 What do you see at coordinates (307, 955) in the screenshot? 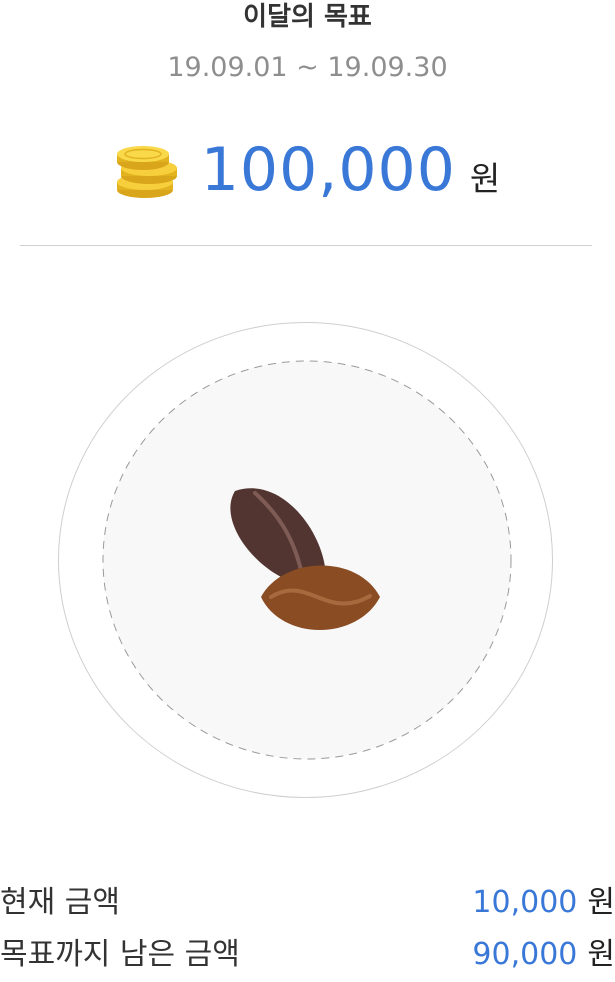
I see `remaining-amount-row: 목표까지 남은 금액 90,000 원` at bounding box center [307, 955].